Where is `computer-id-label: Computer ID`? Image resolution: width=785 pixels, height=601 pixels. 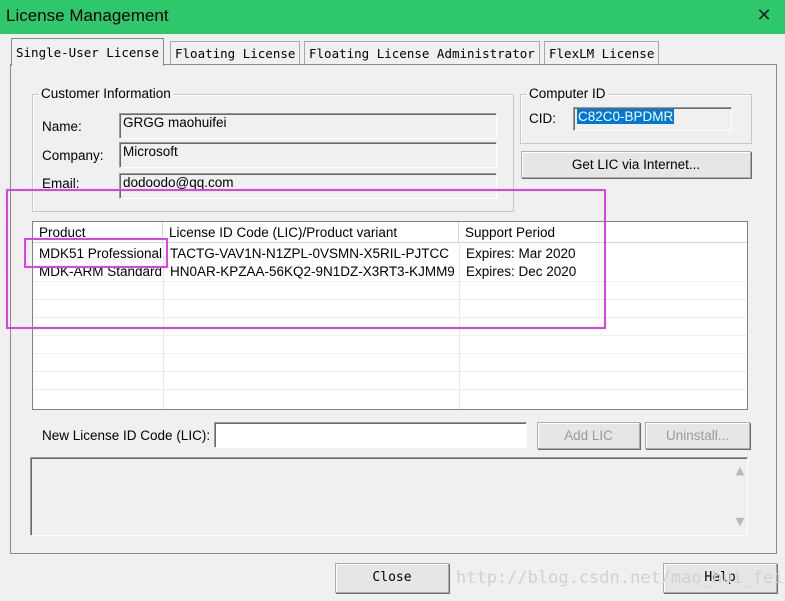 computer-id-label: Computer ID is located at coordinates (567, 93).